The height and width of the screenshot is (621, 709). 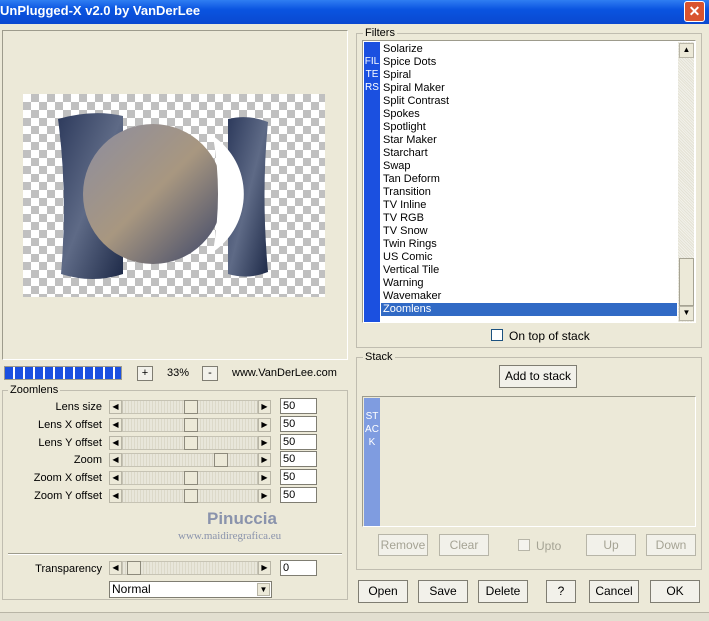 I want to click on clear-button: Clear, so click(x=464, y=545).